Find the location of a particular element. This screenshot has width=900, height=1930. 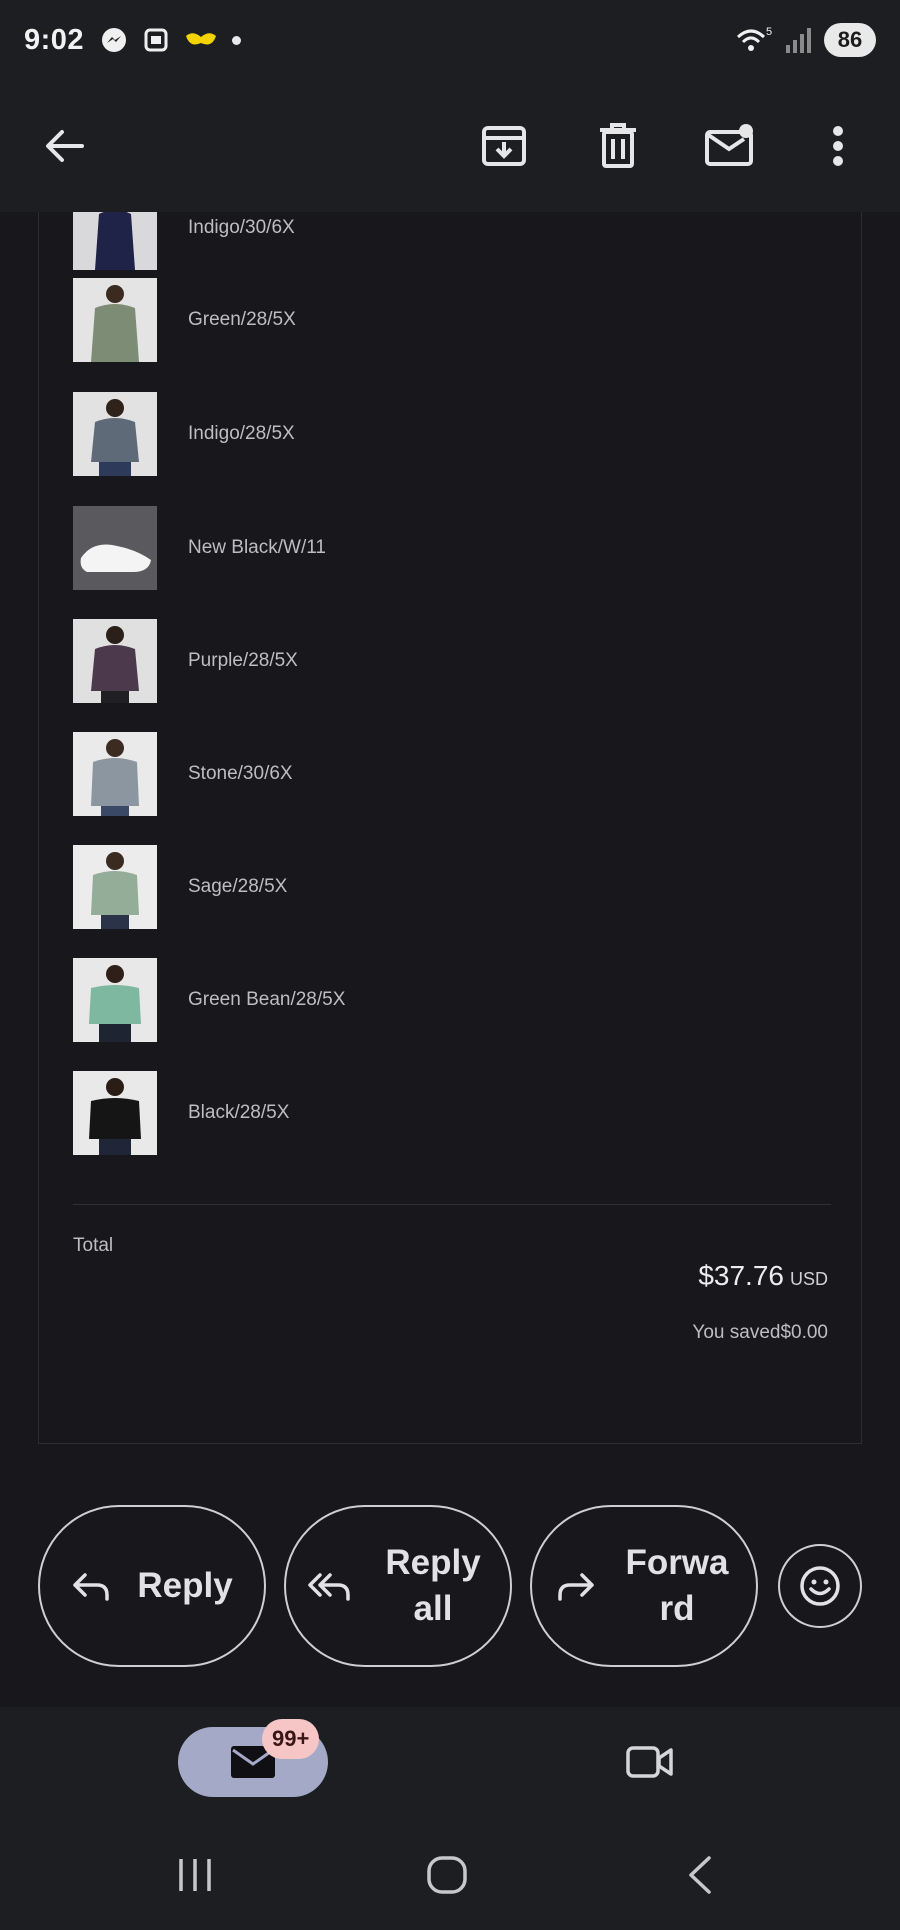

order-item: New Black/W/11 is located at coordinates (423, 548).